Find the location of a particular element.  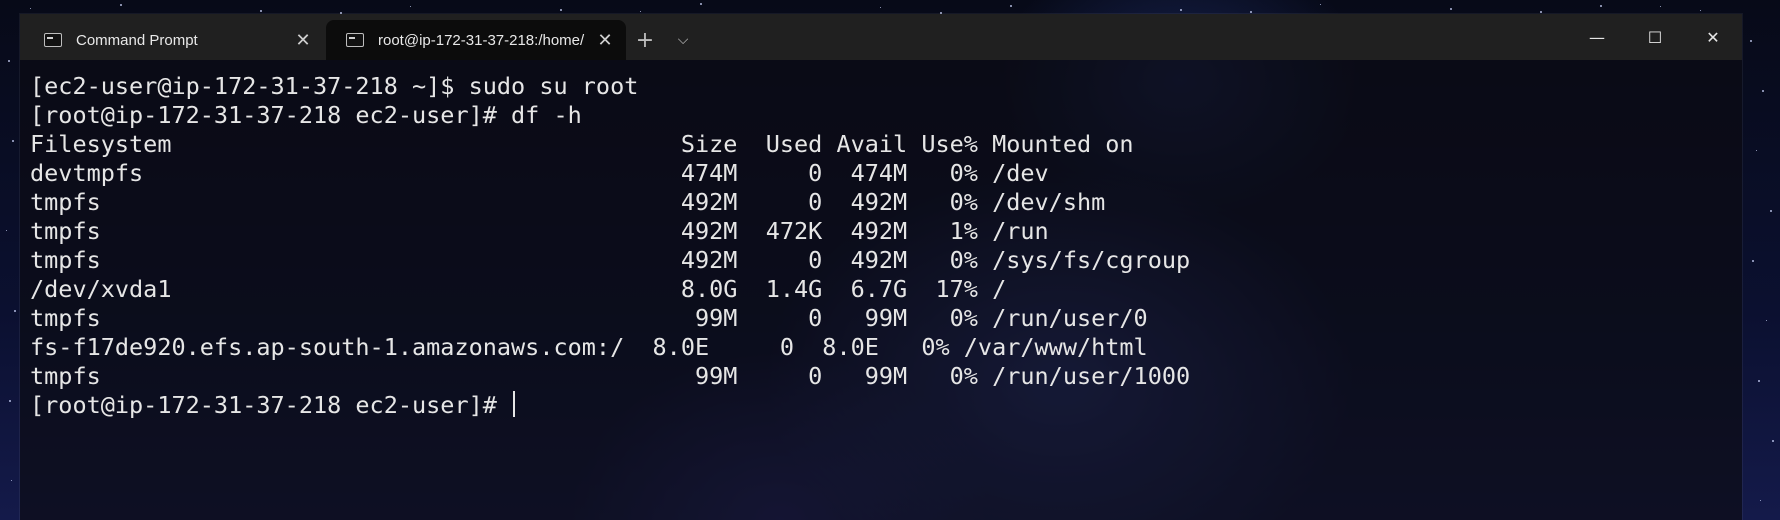

maximize-button: ☐ is located at coordinates (1655, 37).